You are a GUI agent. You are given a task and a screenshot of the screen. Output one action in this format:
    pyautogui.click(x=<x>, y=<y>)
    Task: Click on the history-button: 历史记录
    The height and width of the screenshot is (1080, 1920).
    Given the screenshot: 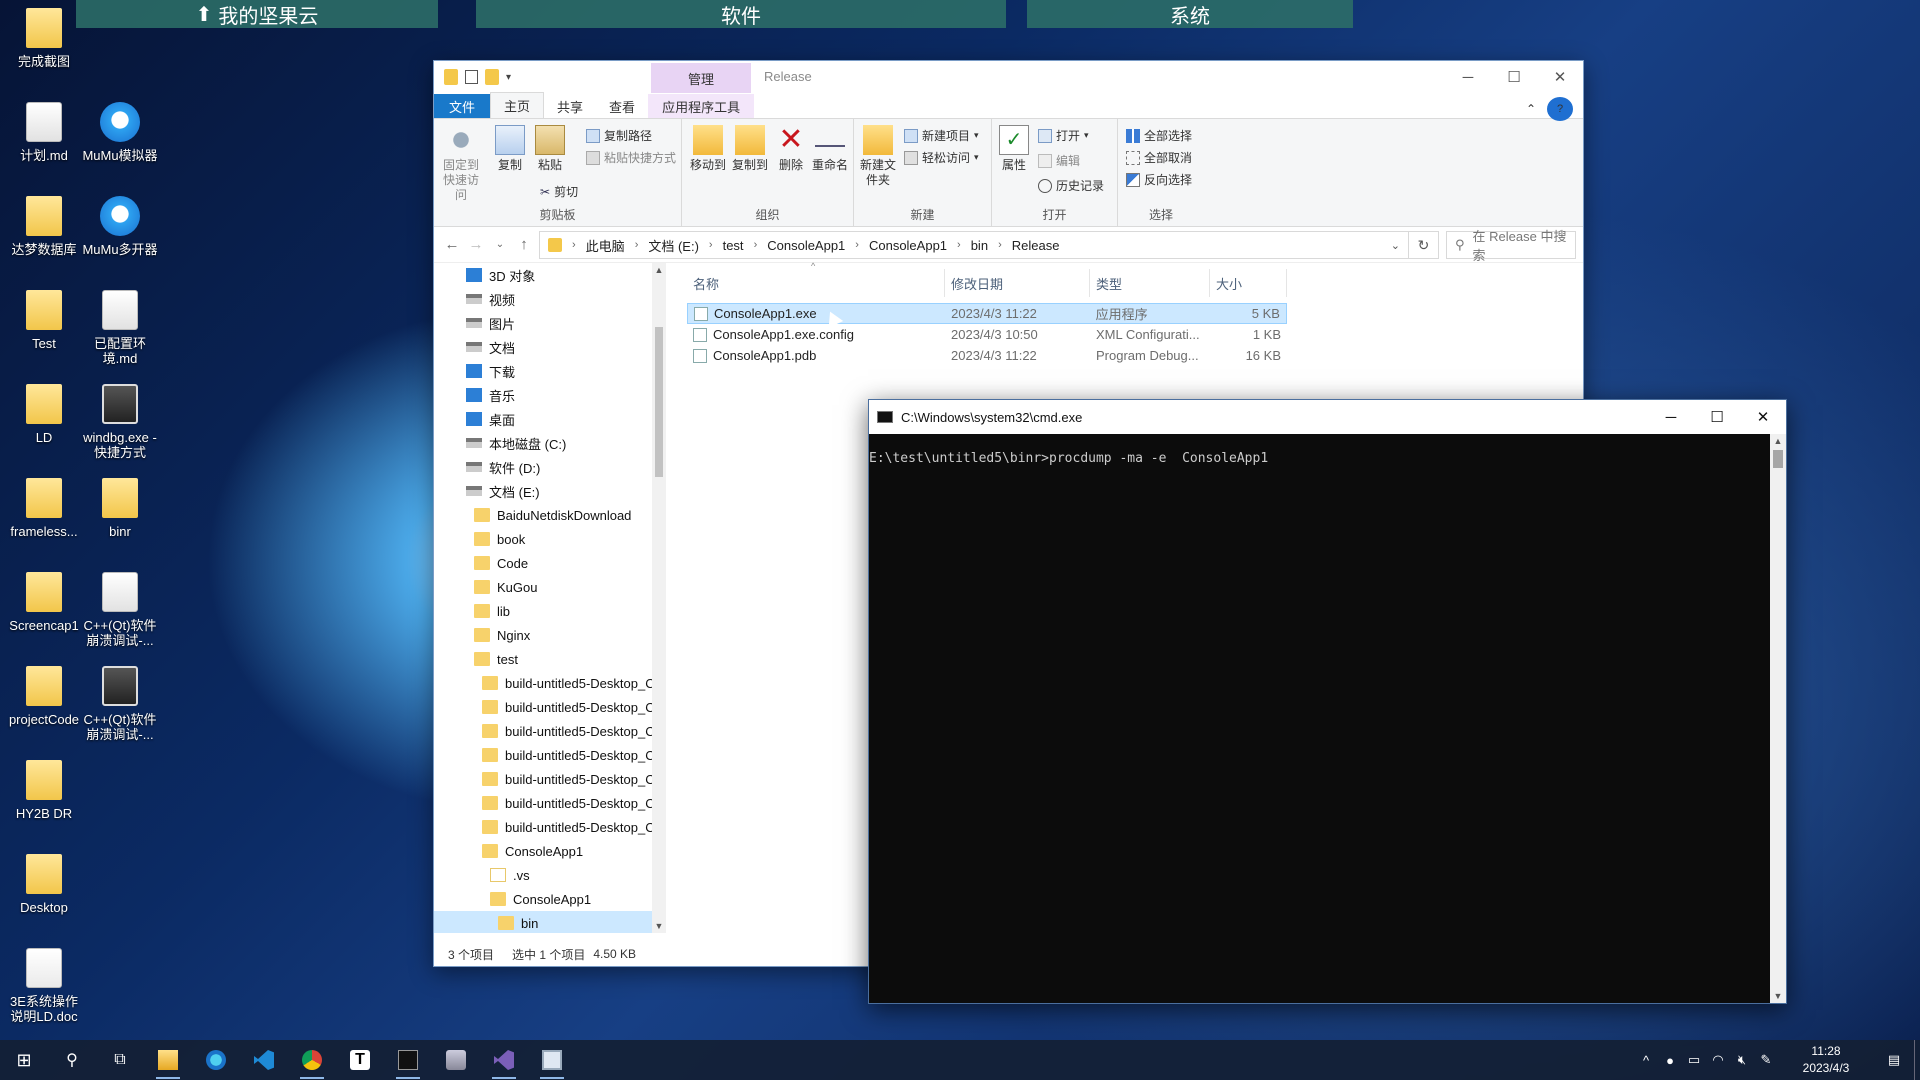 What is the action you would take?
    pyautogui.click(x=1071, y=185)
    